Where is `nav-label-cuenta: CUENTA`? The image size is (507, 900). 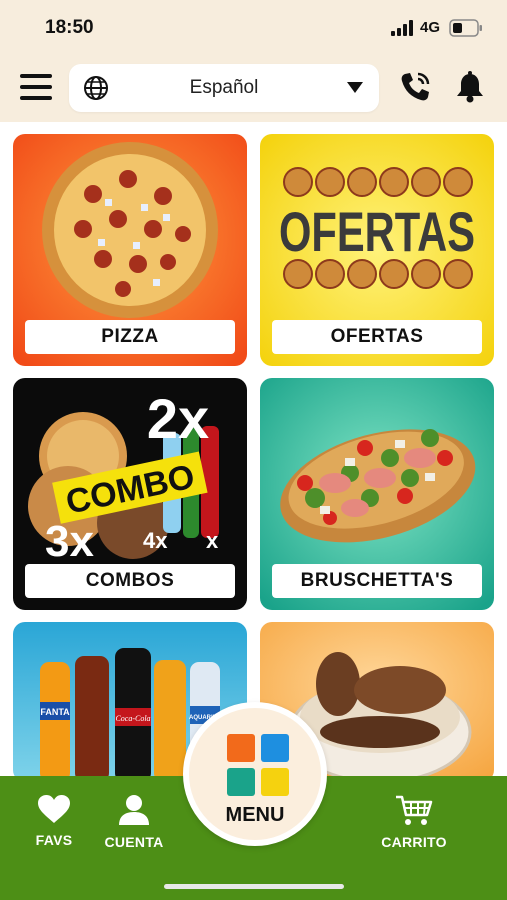
nav-label-cuenta: CUENTA is located at coordinates (134, 842).